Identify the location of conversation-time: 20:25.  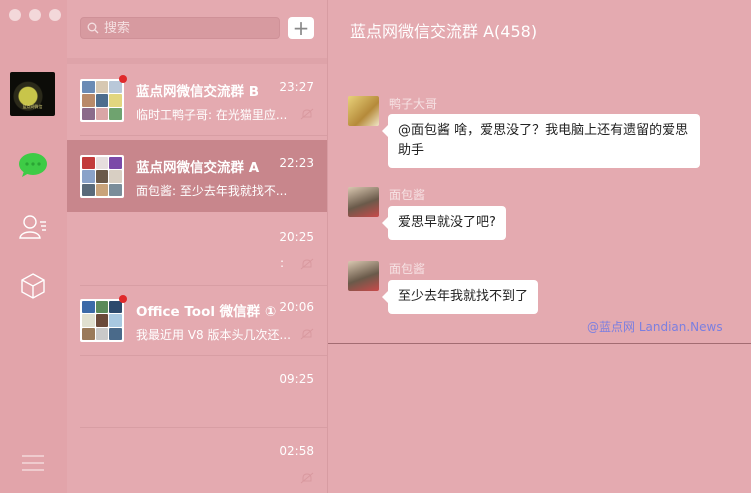
(296, 237).